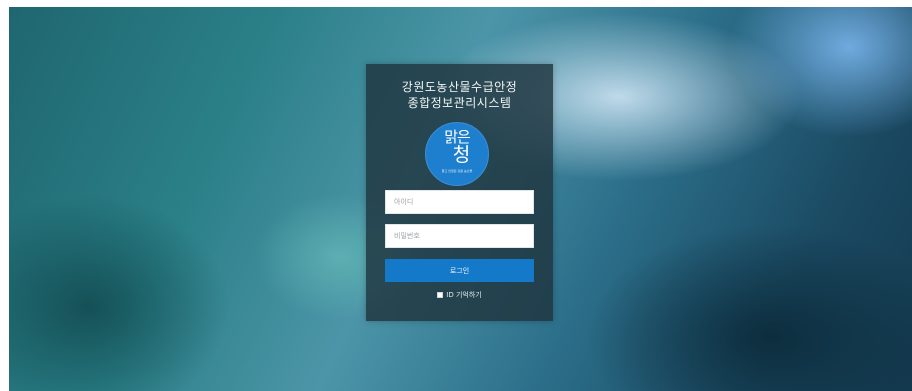 This screenshot has width=912, height=391. I want to click on password-input, so click(459, 236).